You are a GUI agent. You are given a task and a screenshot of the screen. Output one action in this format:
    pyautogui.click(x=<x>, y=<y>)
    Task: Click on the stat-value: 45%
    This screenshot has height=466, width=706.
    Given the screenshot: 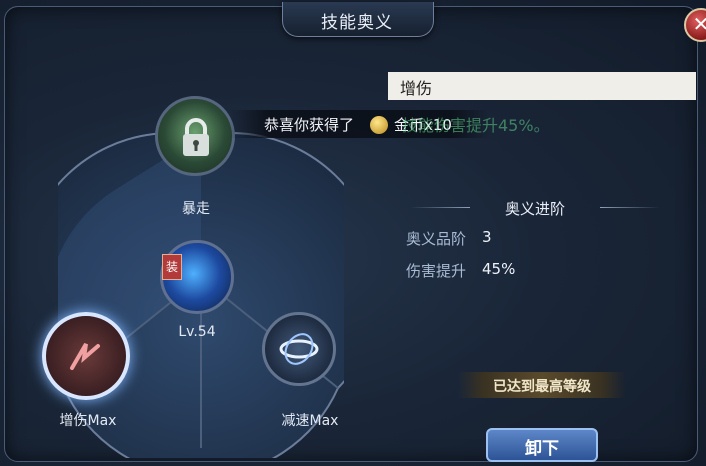 What is the action you would take?
    pyautogui.click(x=499, y=269)
    